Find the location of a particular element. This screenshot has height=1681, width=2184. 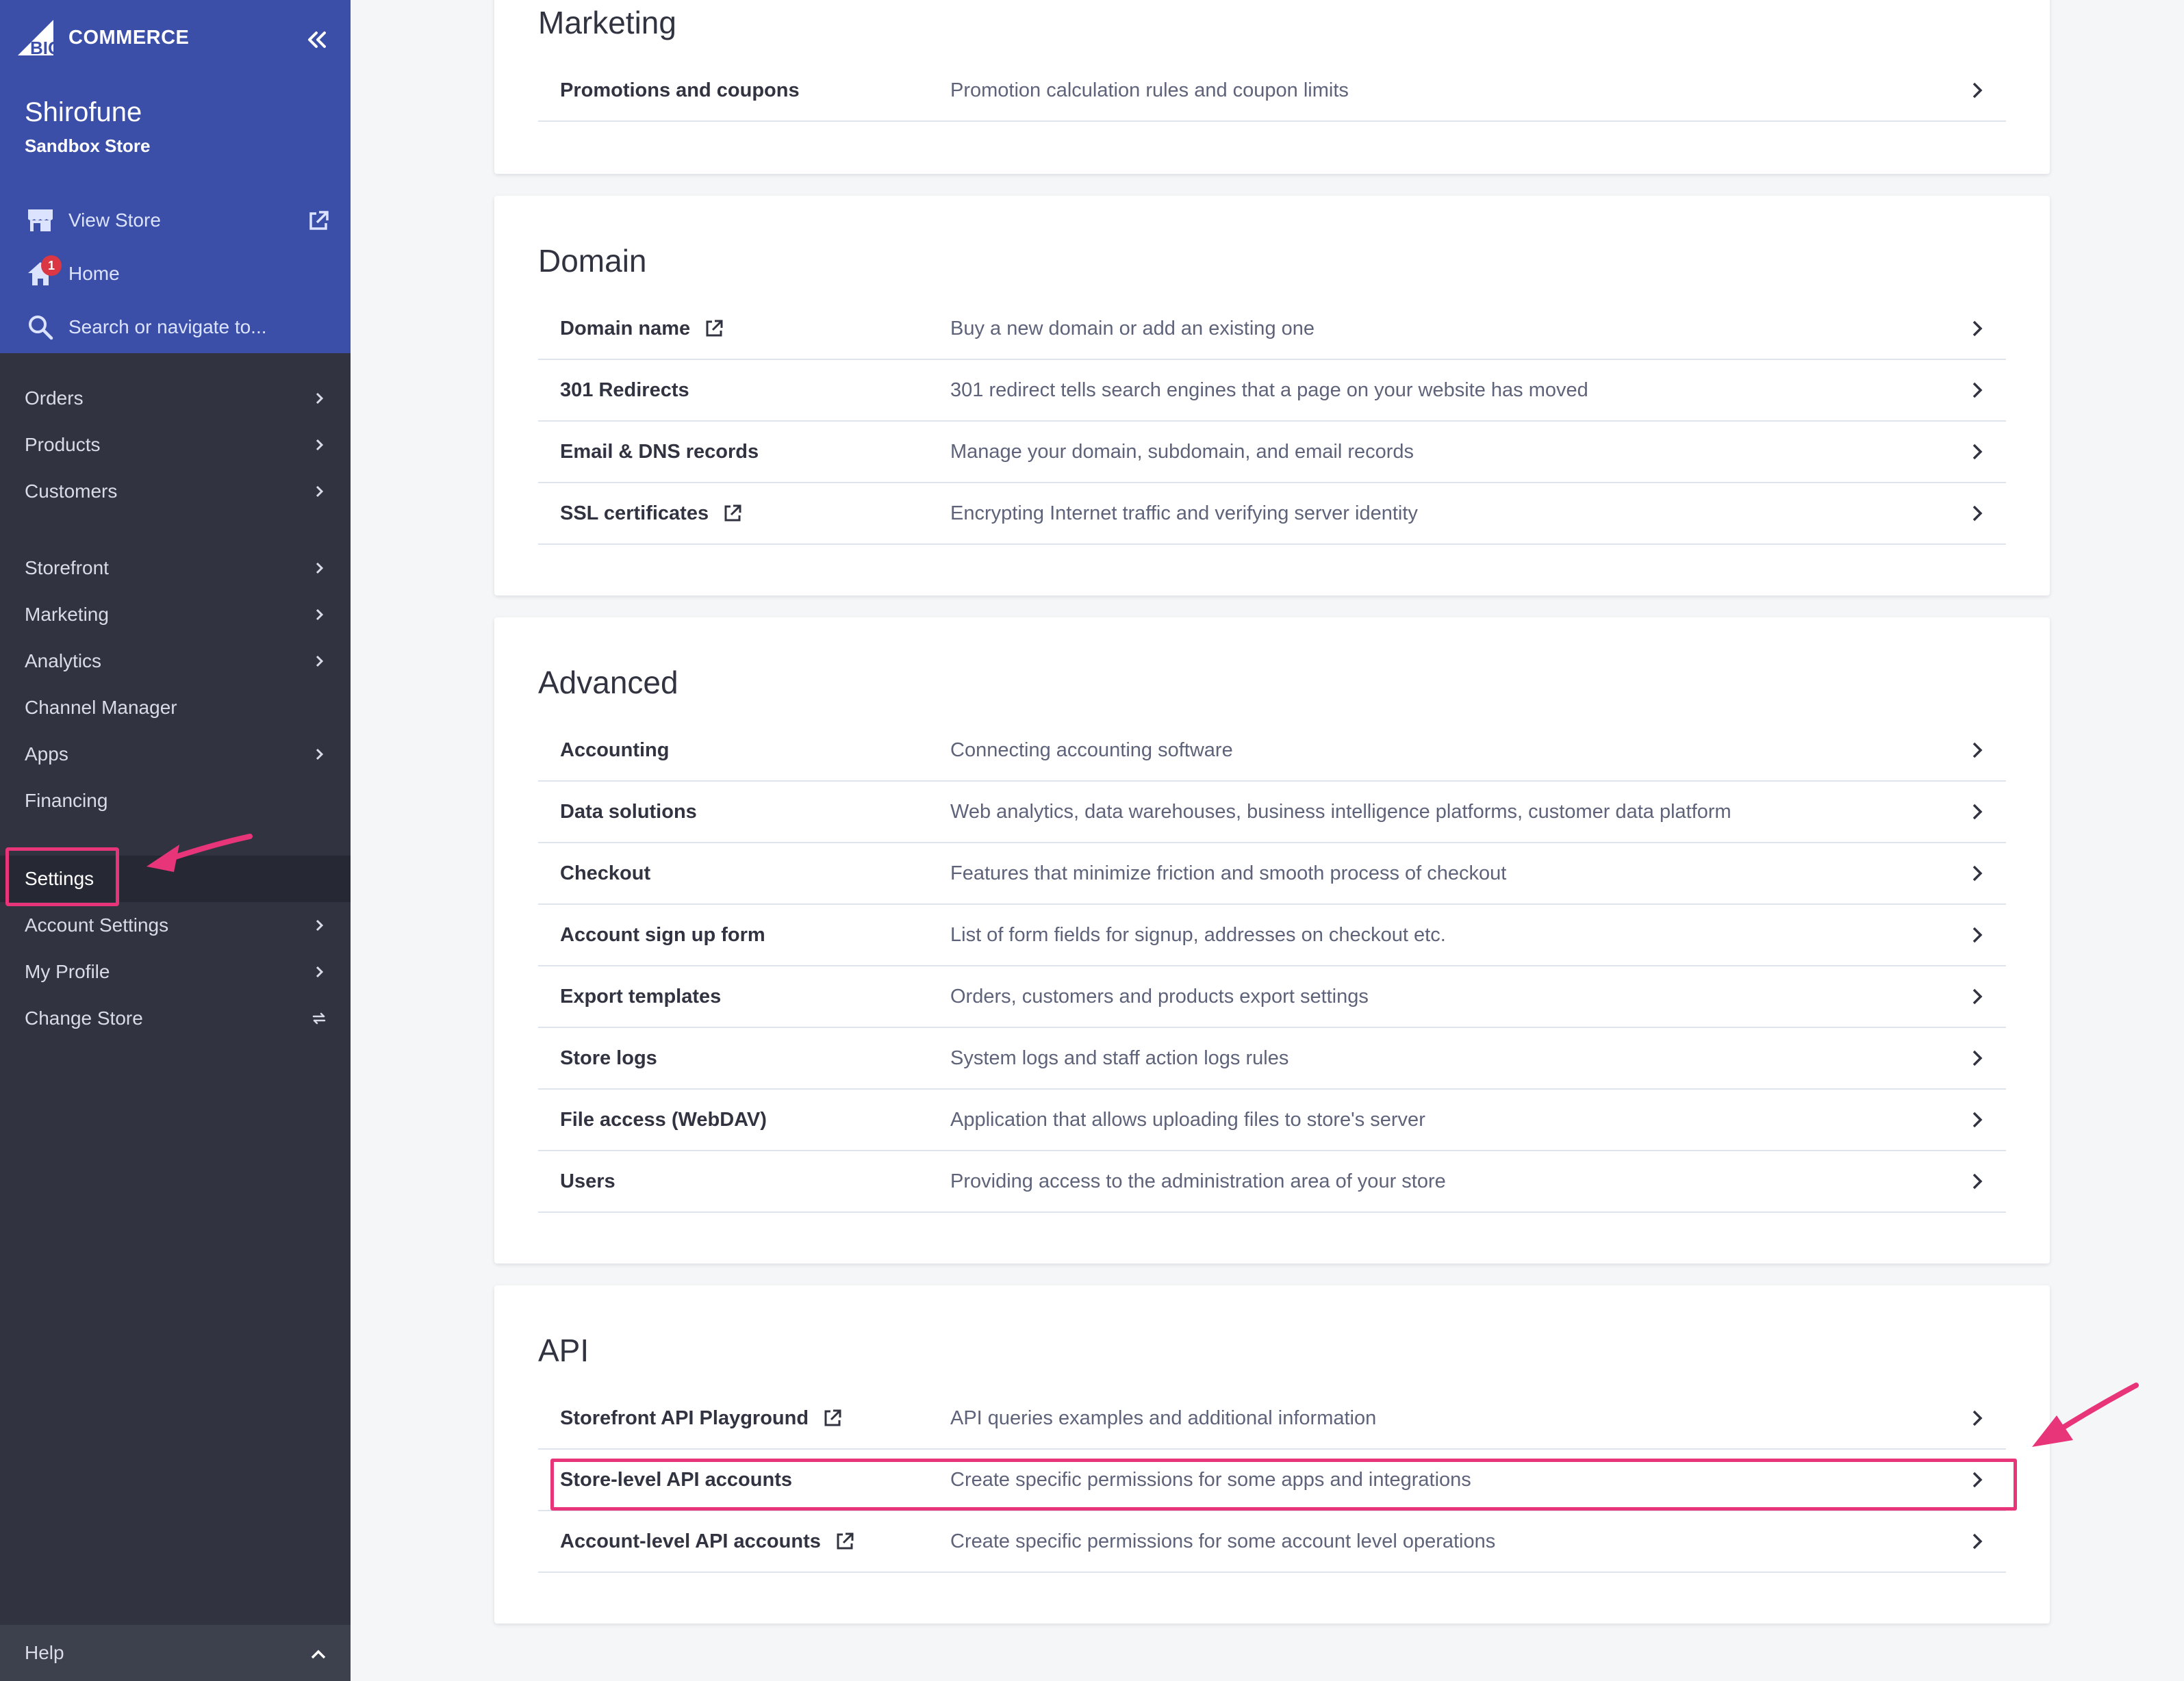

help-menu: Help is located at coordinates (175, 1653).